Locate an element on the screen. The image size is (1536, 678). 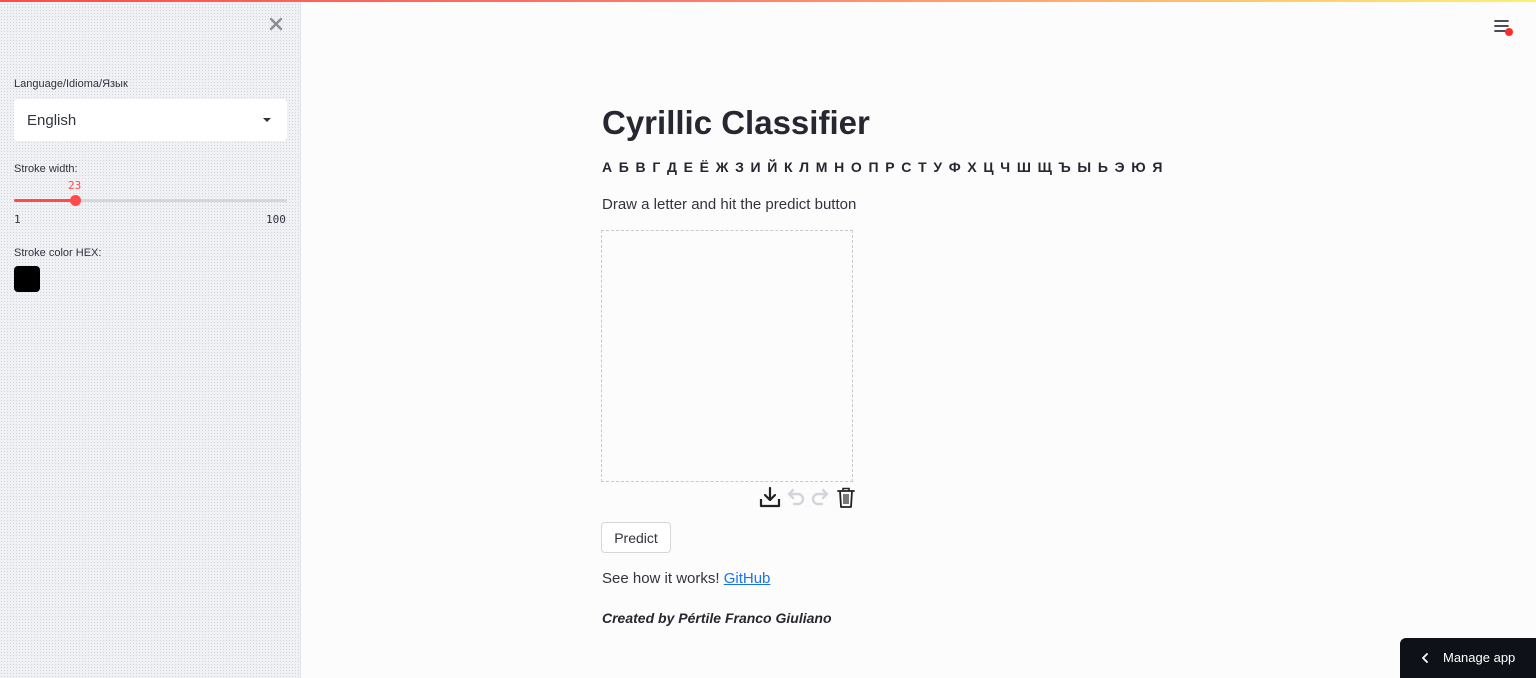
drawing-canvas is located at coordinates (727, 356).